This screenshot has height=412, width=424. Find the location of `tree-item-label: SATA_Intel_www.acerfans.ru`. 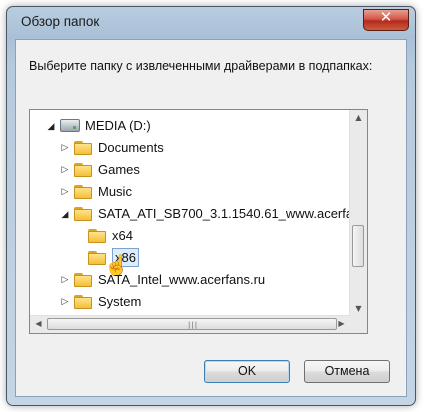

tree-item-label: SATA_Intel_www.acerfans.ru is located at coordinates (182, 279).